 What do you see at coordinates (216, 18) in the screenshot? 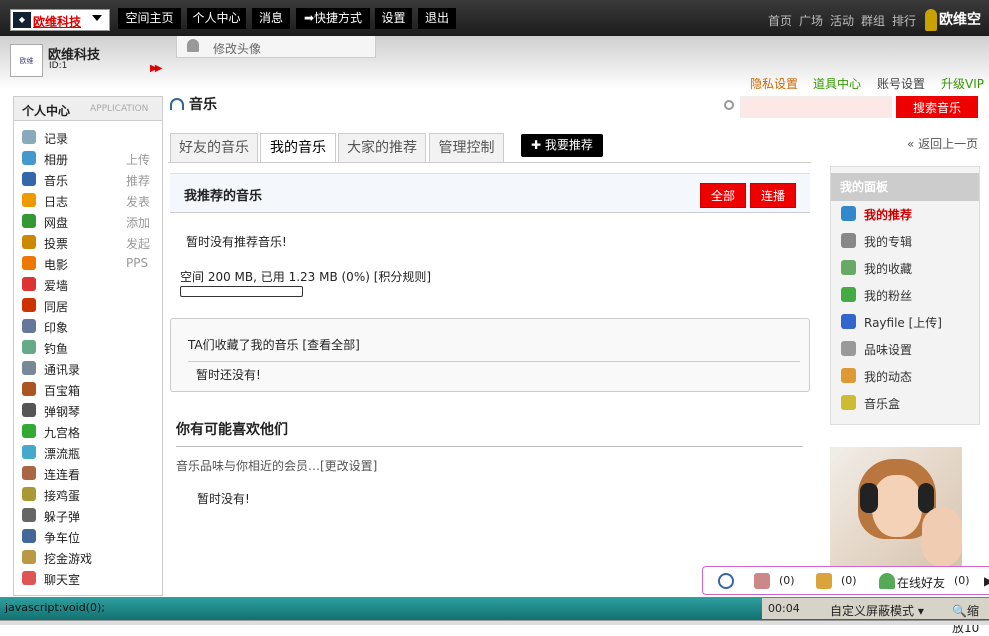
I see `nav-personal-center: 个人中心` at bounding box center [216, 18].